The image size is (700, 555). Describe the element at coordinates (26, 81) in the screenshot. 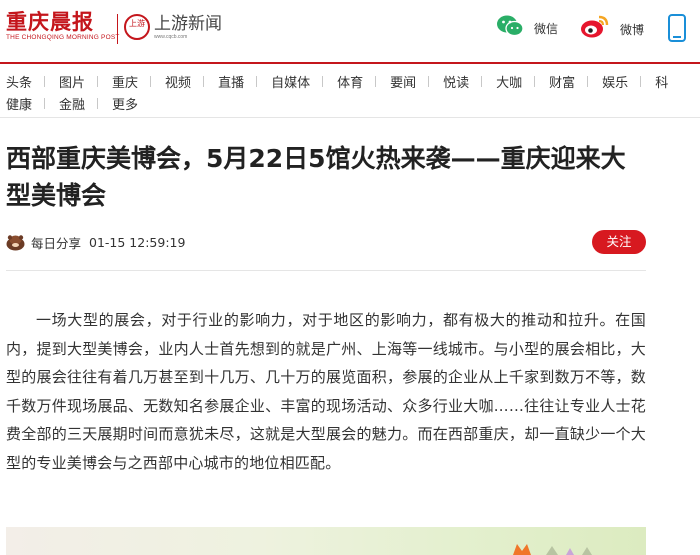

I see `nav-item-toutiao: 头条` at that location.